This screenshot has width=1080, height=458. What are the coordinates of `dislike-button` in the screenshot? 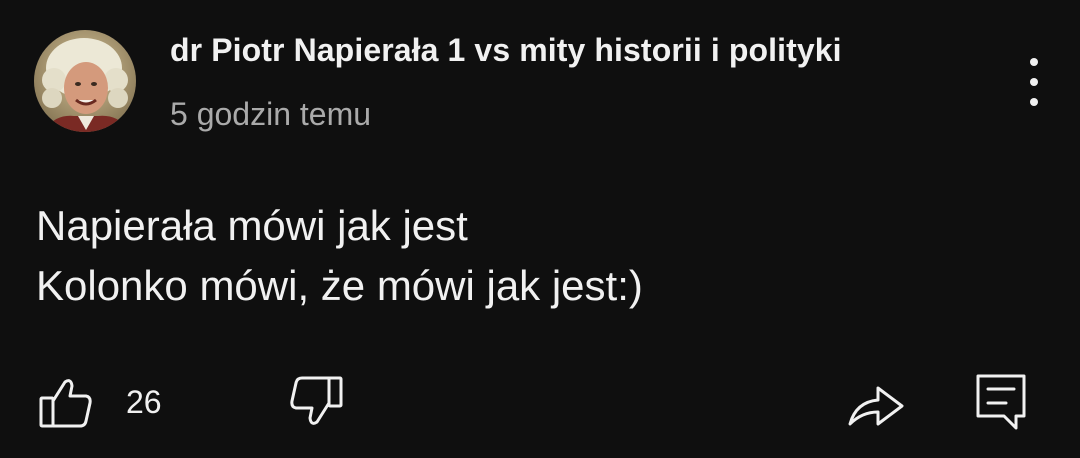 It's located at (316, 402).